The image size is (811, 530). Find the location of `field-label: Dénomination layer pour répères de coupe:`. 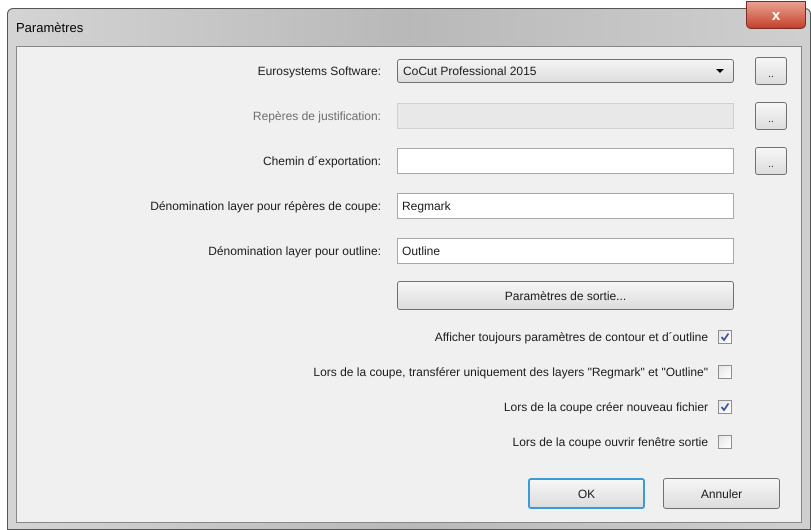

field-label: Dénomination layer pour répères de coupe: is located at coordinates (265, 206).